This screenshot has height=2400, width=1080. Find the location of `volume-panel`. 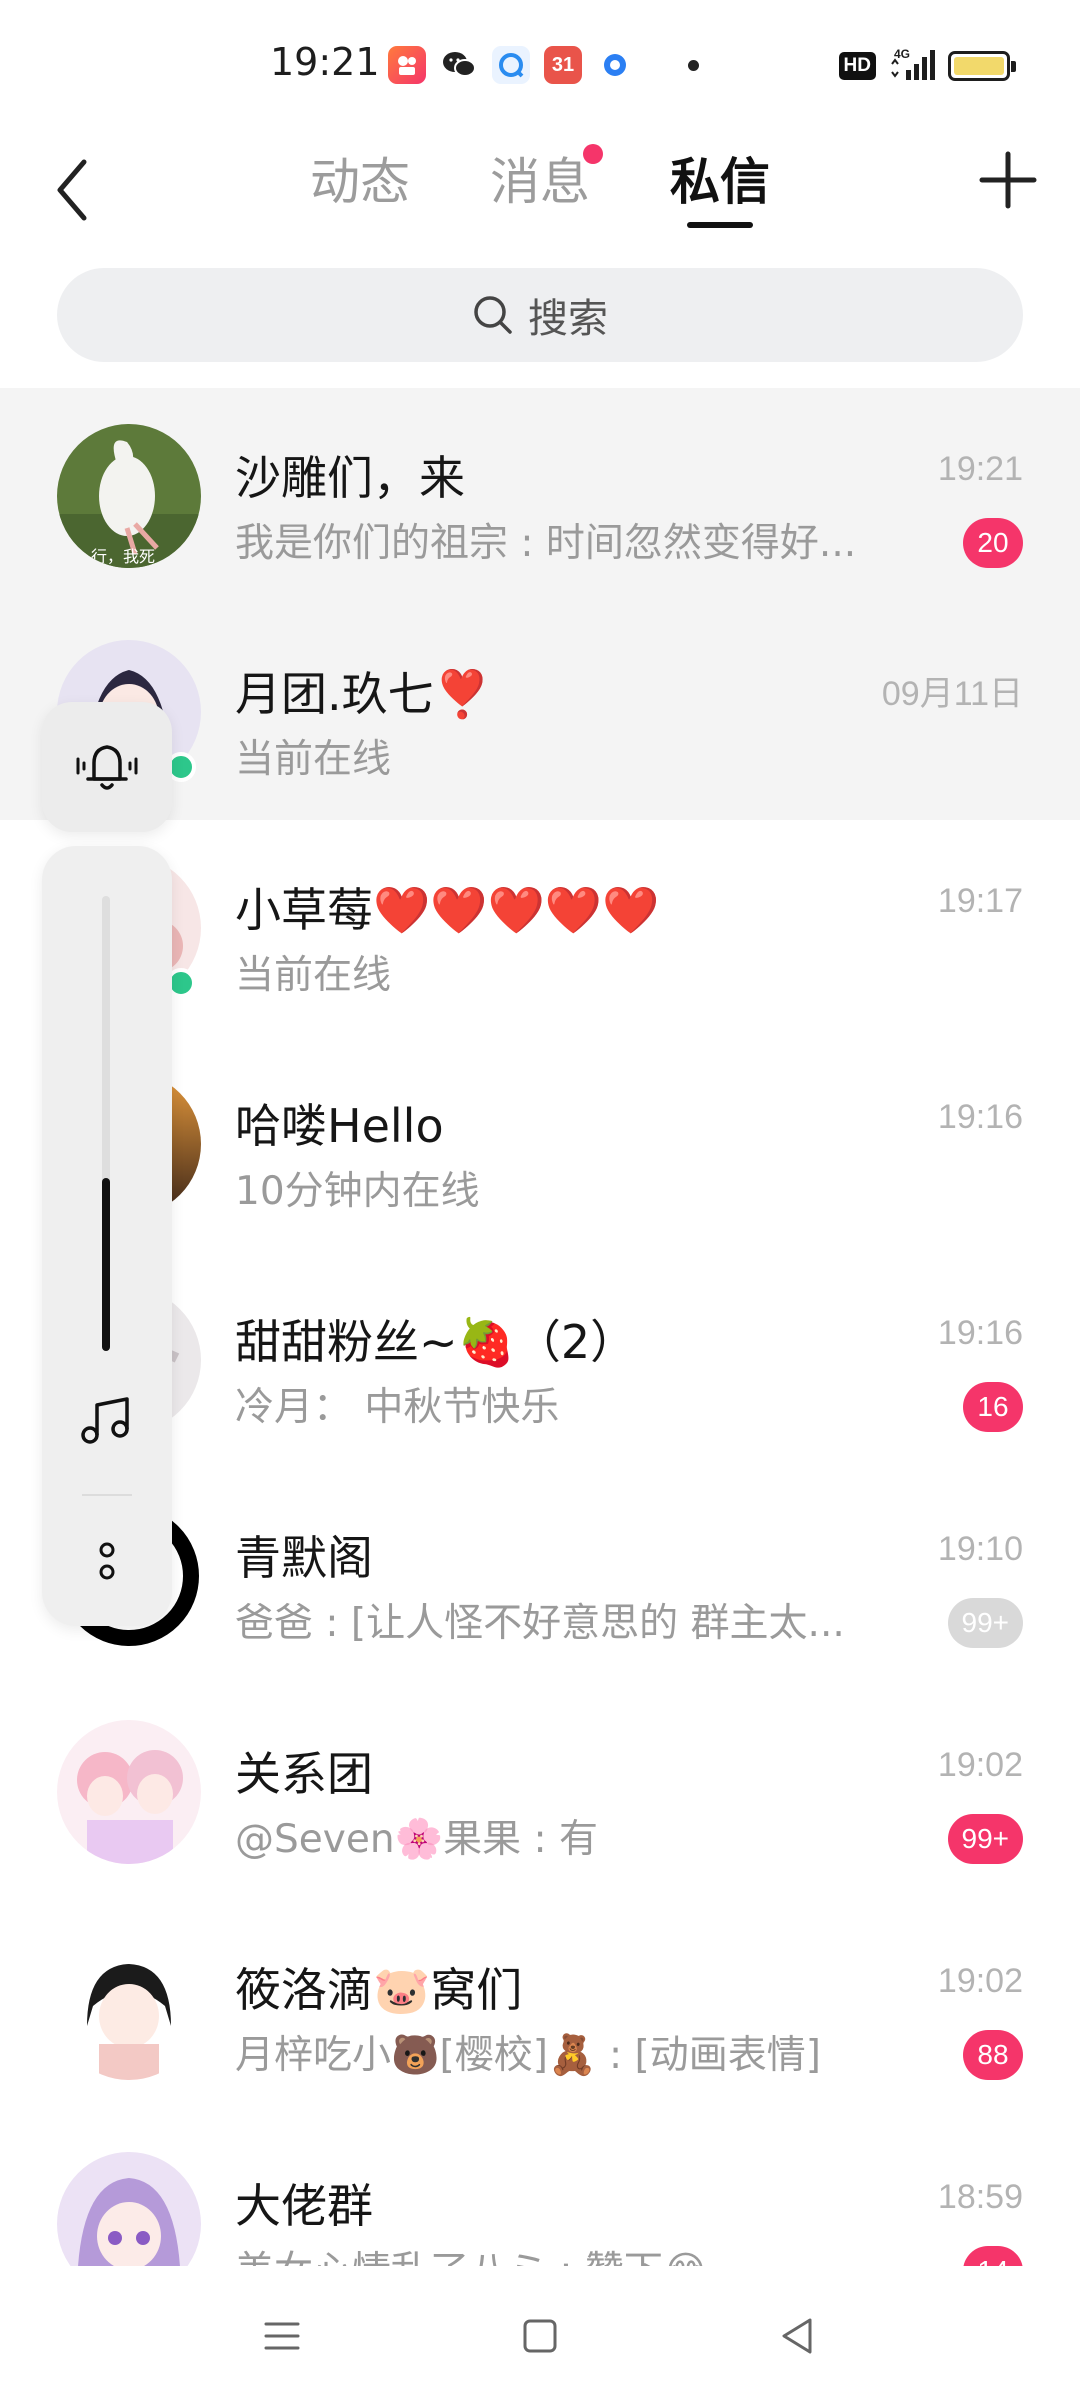

volume-panel is located at coordinates (107, 1236).